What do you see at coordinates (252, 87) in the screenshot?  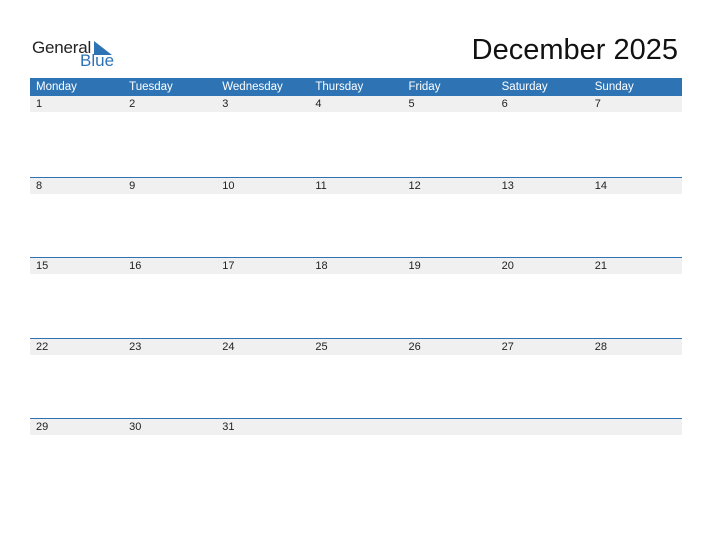 I see `weekday-wednesday: Wednesday` at bounding box center [252, 87].